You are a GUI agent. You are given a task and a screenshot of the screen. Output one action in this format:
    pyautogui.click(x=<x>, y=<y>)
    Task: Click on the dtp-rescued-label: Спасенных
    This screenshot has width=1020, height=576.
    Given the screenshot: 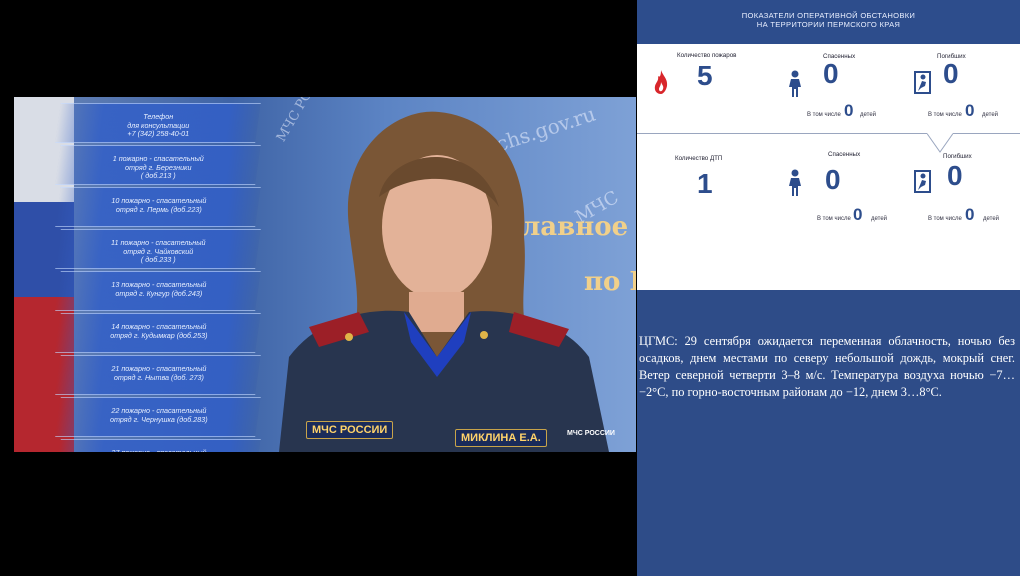 What is the action you would take?
    pyautogui.click(x=844, y=154)
    